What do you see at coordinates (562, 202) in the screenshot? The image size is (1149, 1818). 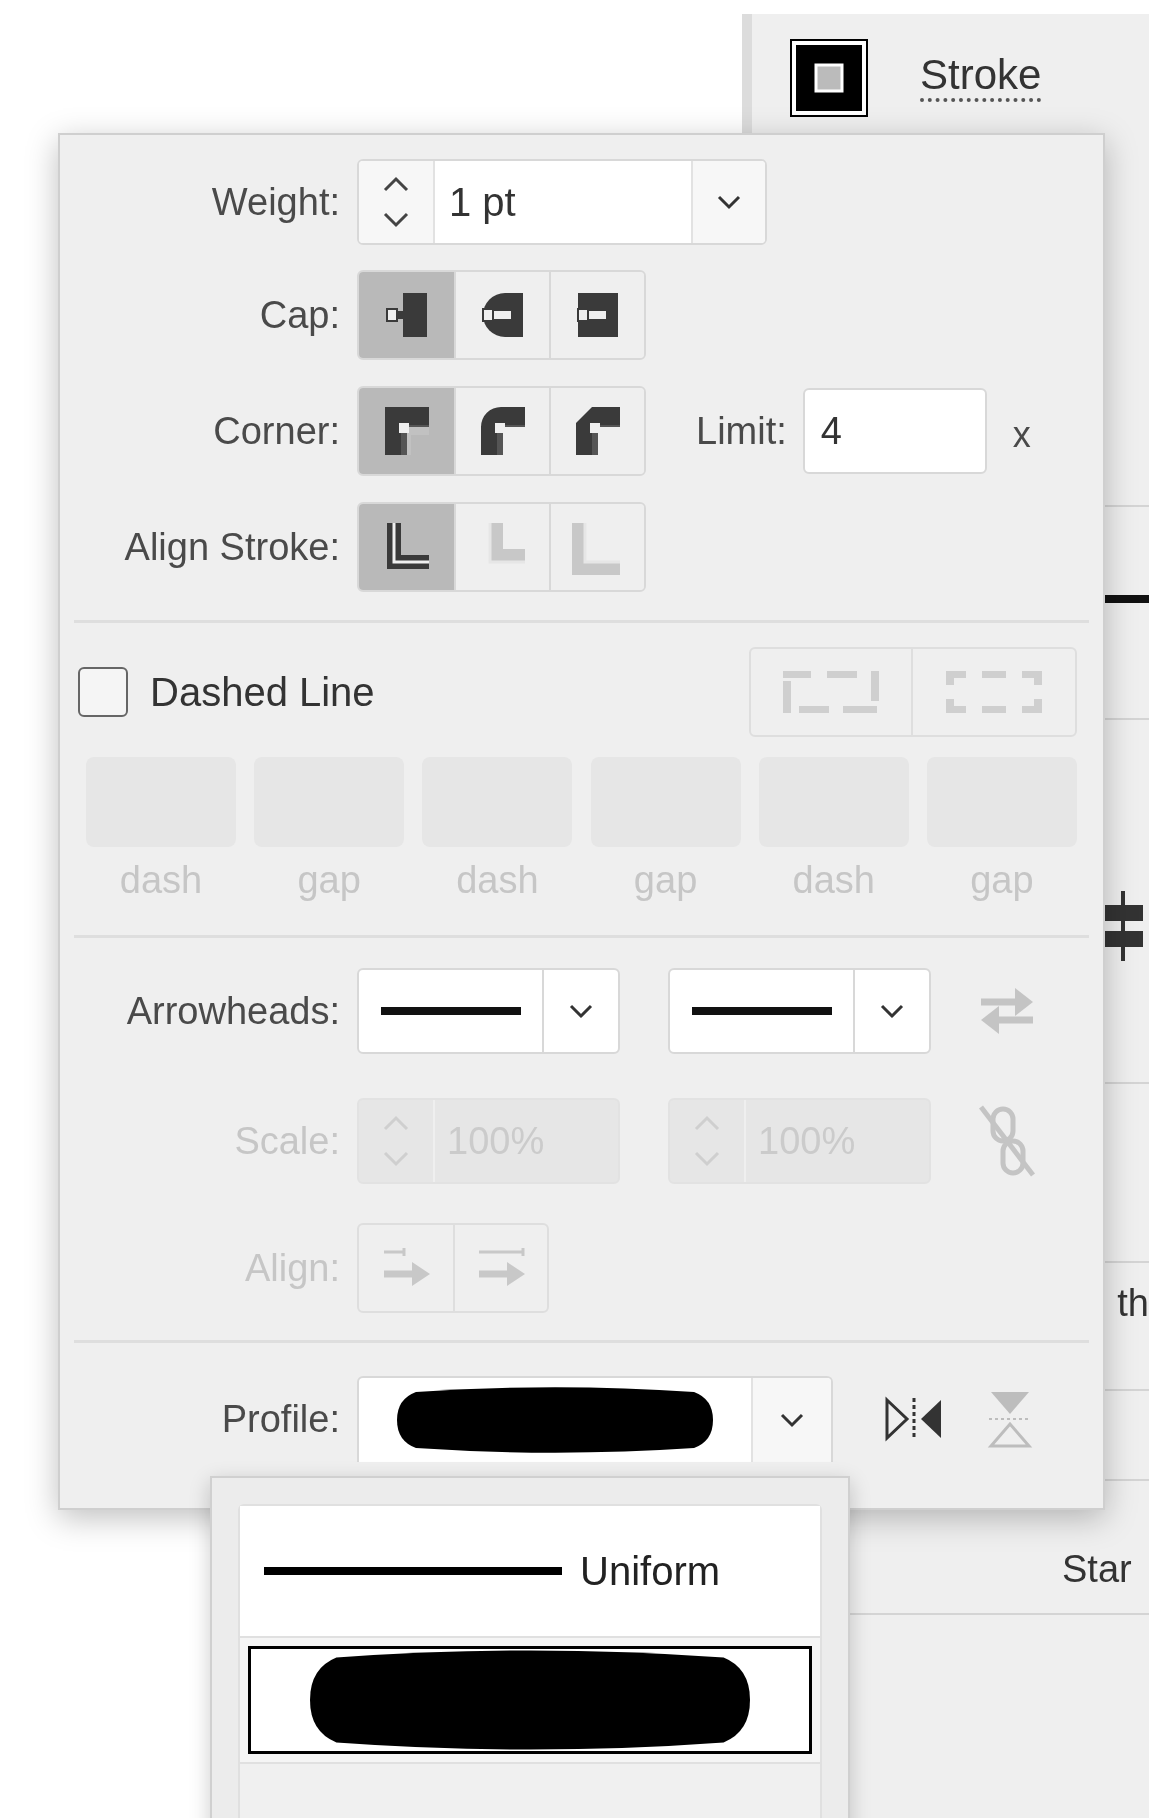 I see `weight-field: 1 pt` at bounding box center [562, 202].